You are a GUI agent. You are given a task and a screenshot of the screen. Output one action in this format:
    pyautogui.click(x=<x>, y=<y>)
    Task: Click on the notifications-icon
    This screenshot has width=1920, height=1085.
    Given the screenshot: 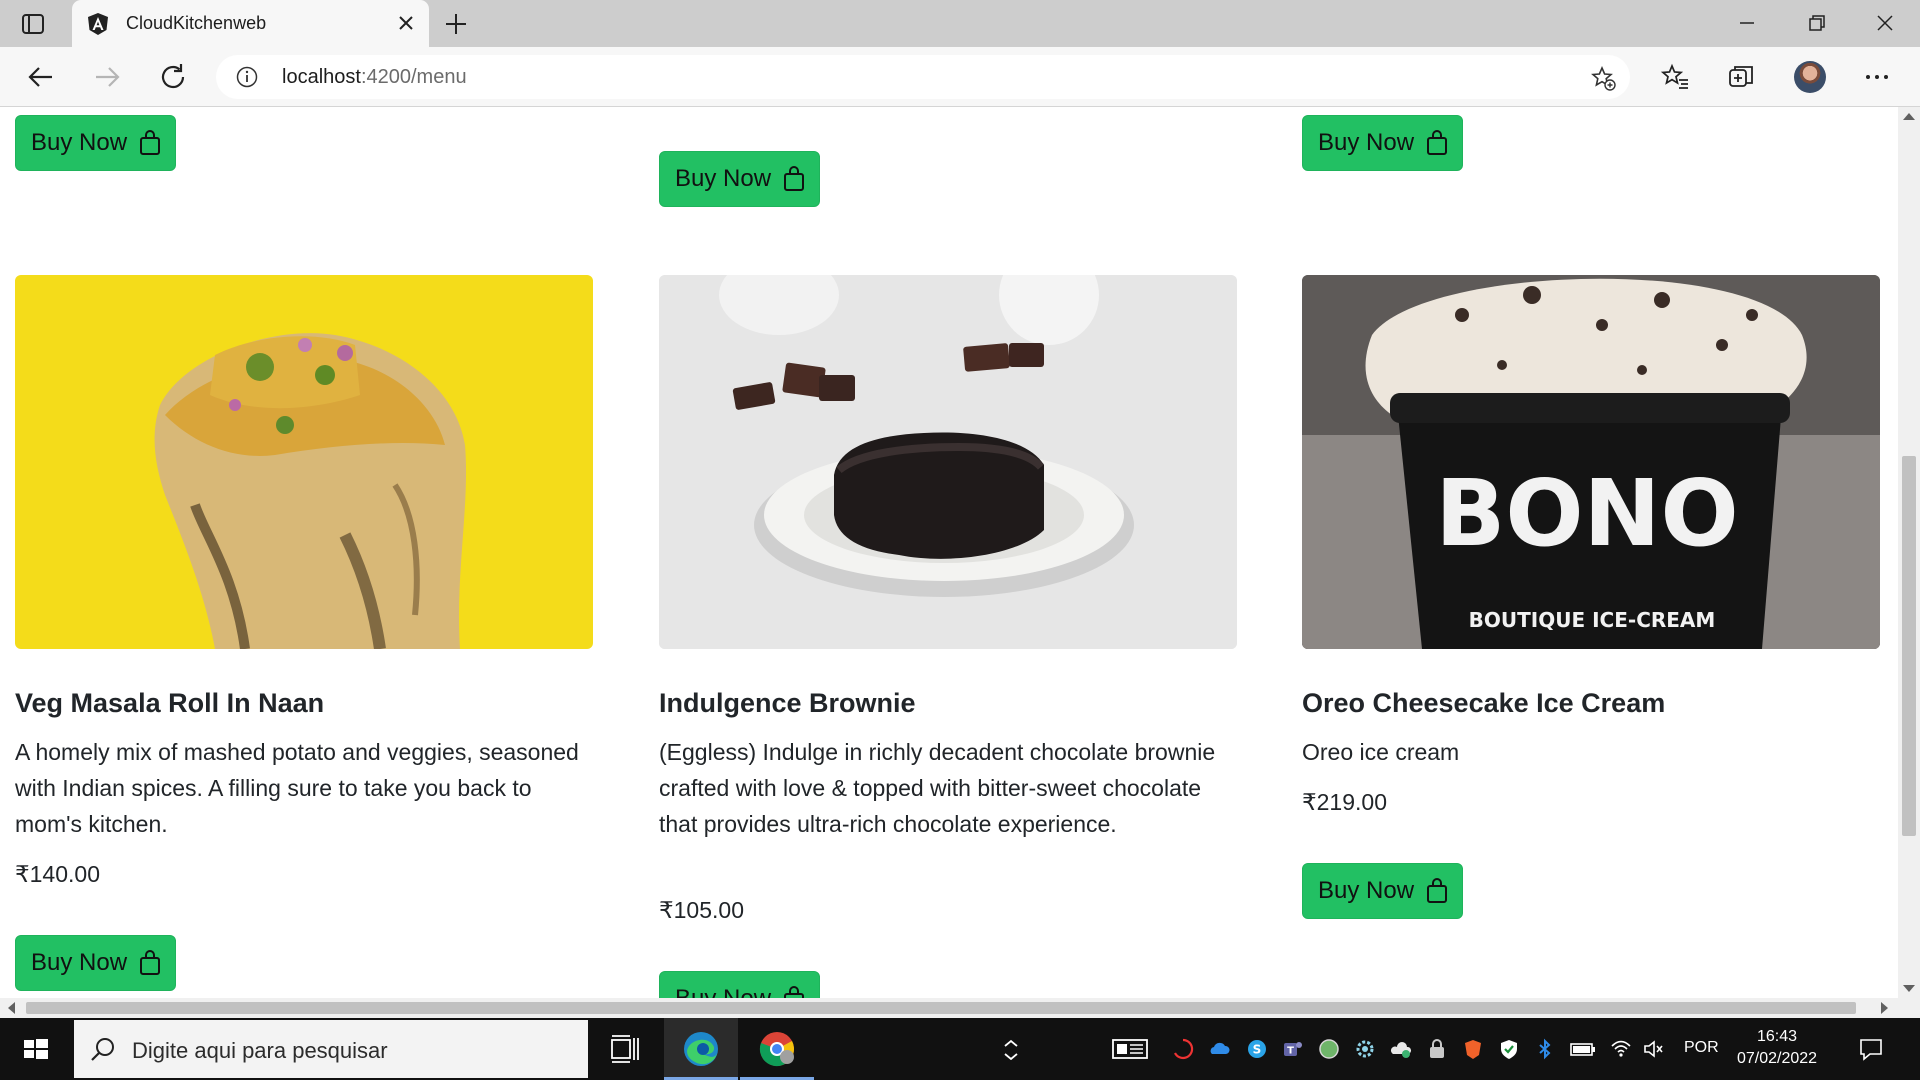 What is the action you would take?
    pyautogui.click(x=1871, y=1049)
    